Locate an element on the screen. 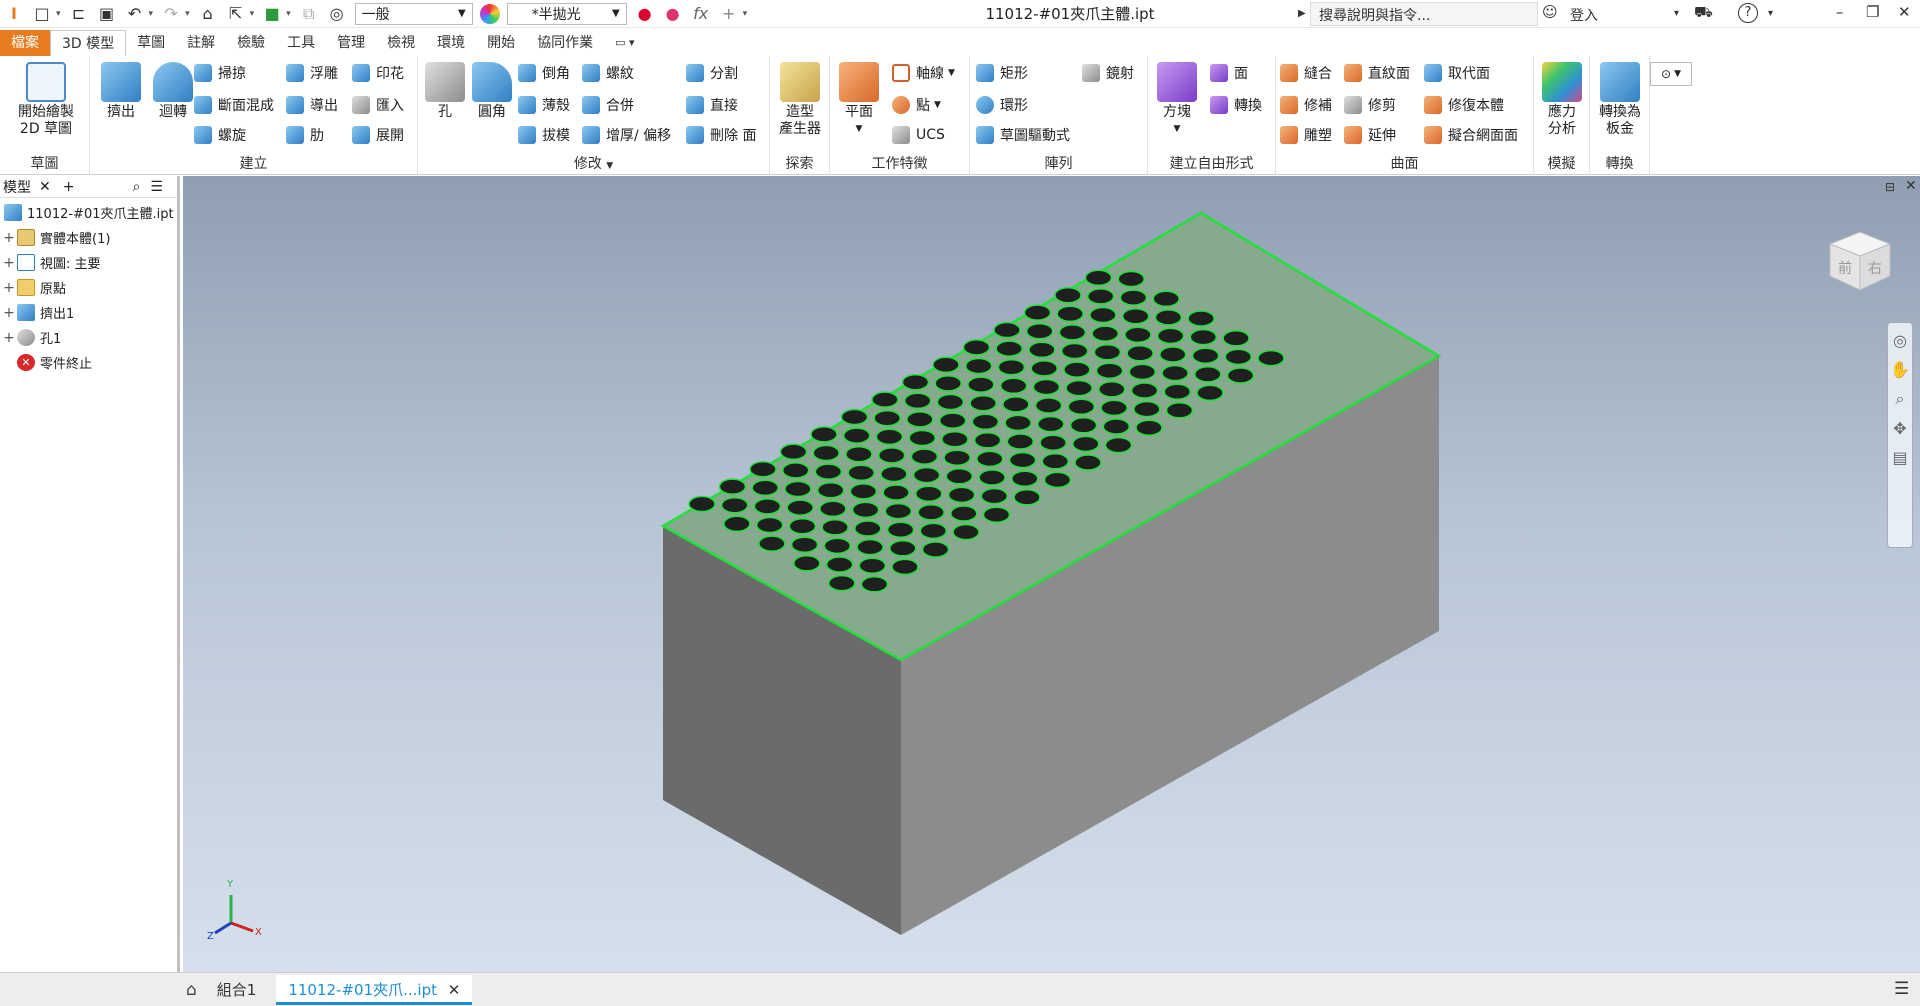  unfold-button: 展開 is located at coordinates (378, 135).